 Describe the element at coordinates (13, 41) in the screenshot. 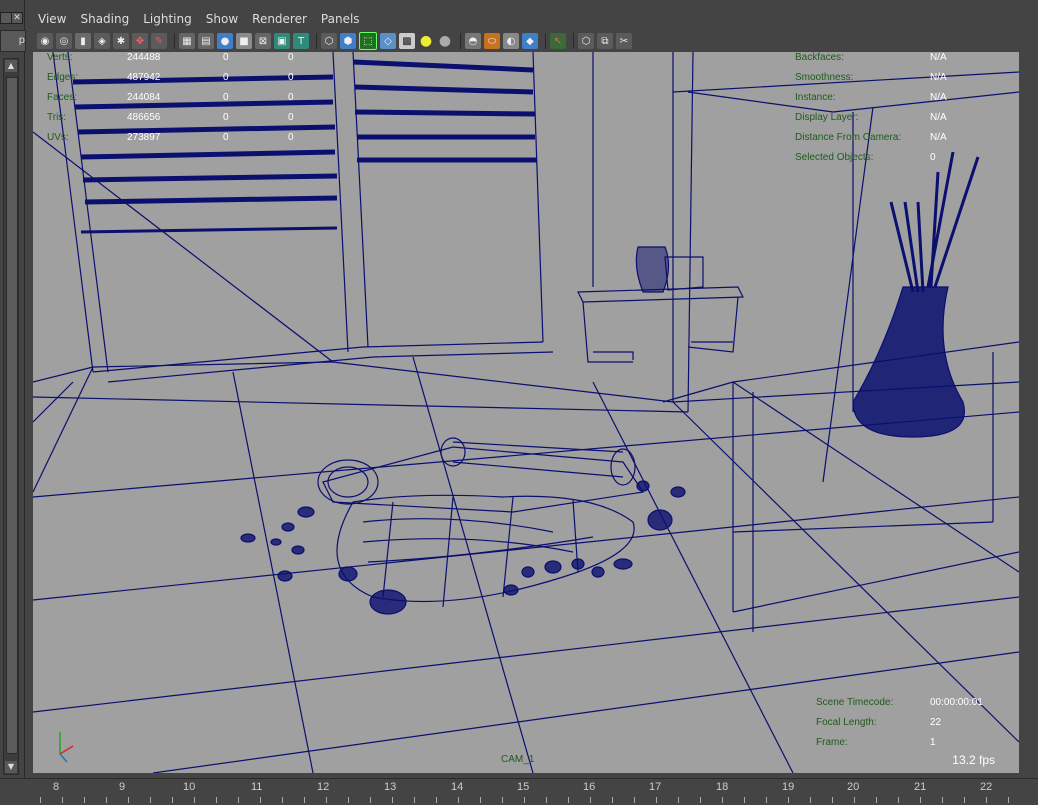

I see `collapsed-panel-tab: p` at that location.